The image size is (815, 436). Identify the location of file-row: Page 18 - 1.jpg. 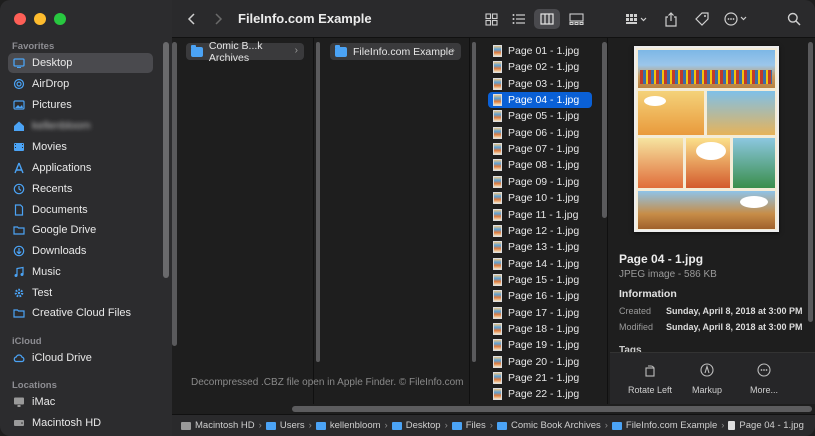
(540, 329).